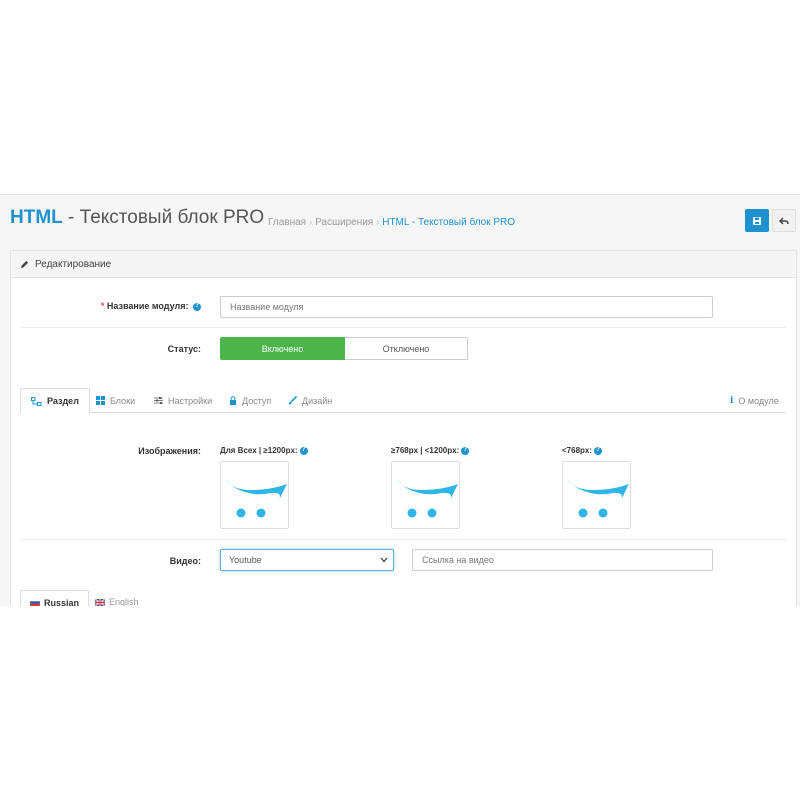 The image size is (800, 800). I want to click on lock-icon, so click(233, 400).